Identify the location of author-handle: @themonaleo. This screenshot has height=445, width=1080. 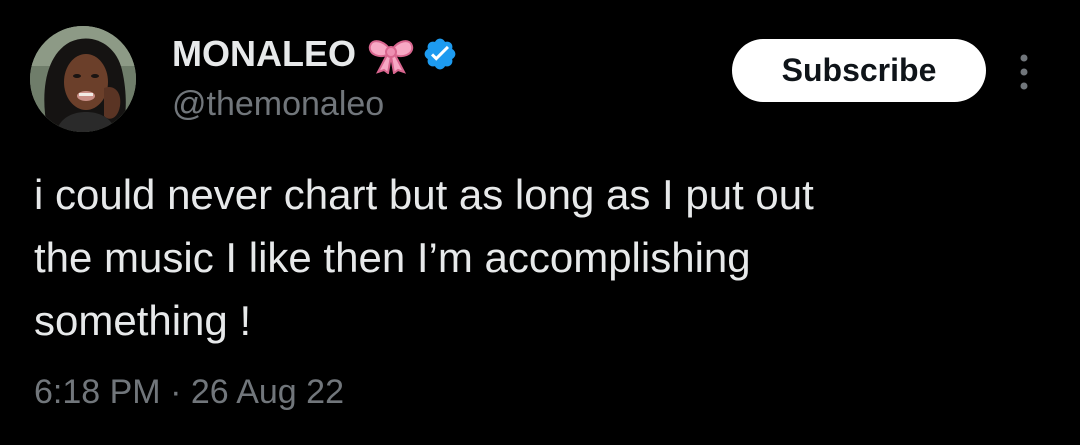
(278, 104).